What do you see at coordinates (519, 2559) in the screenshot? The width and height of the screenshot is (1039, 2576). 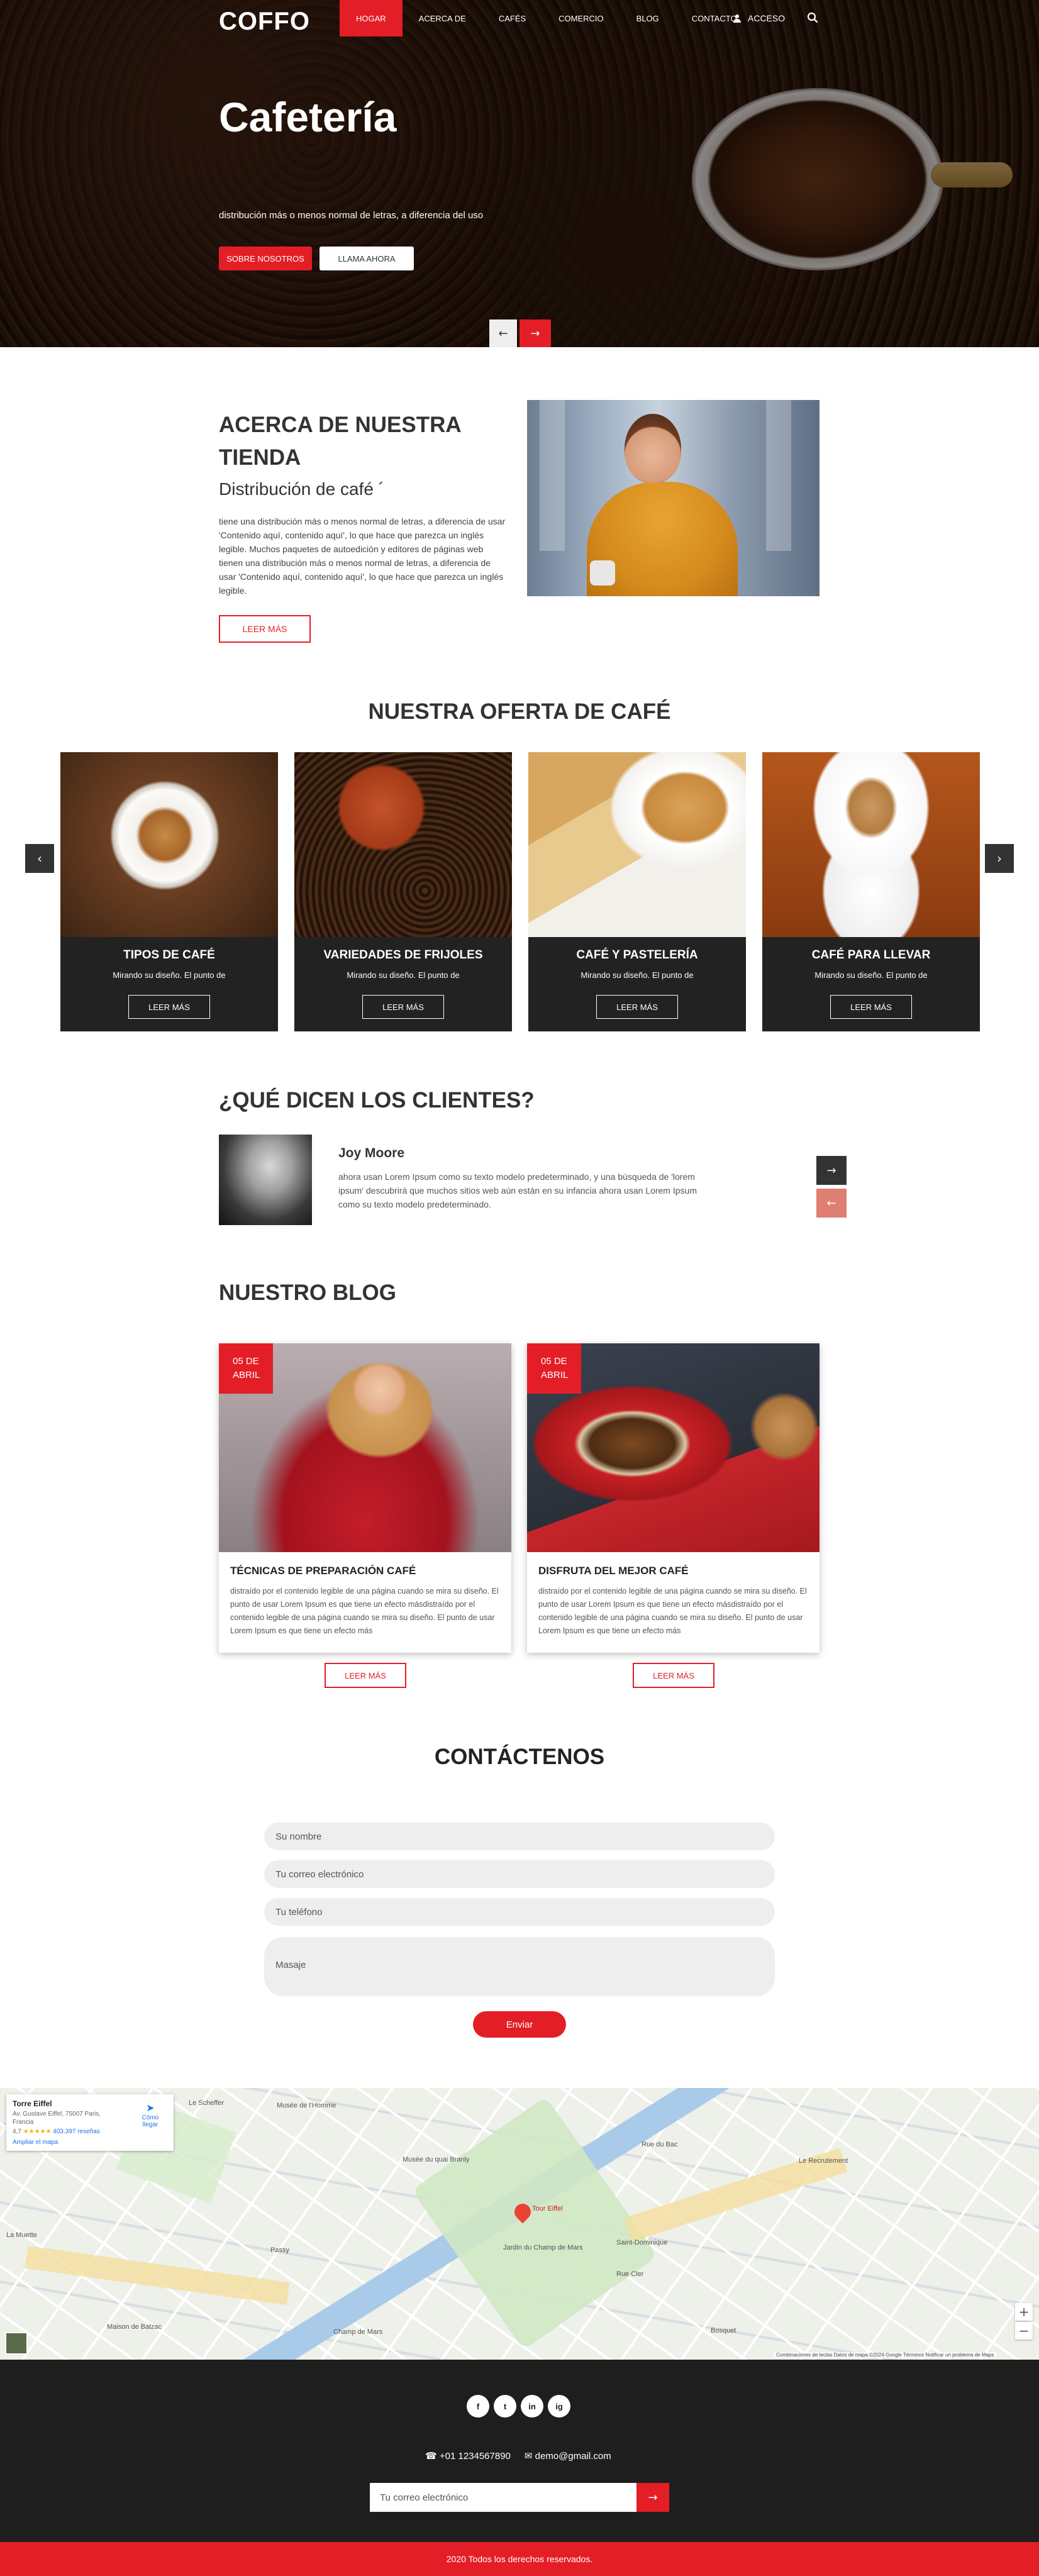 I see `copyright-bar: 2020 Todos los derechos reservados.` at bounding box center [519, 2559].